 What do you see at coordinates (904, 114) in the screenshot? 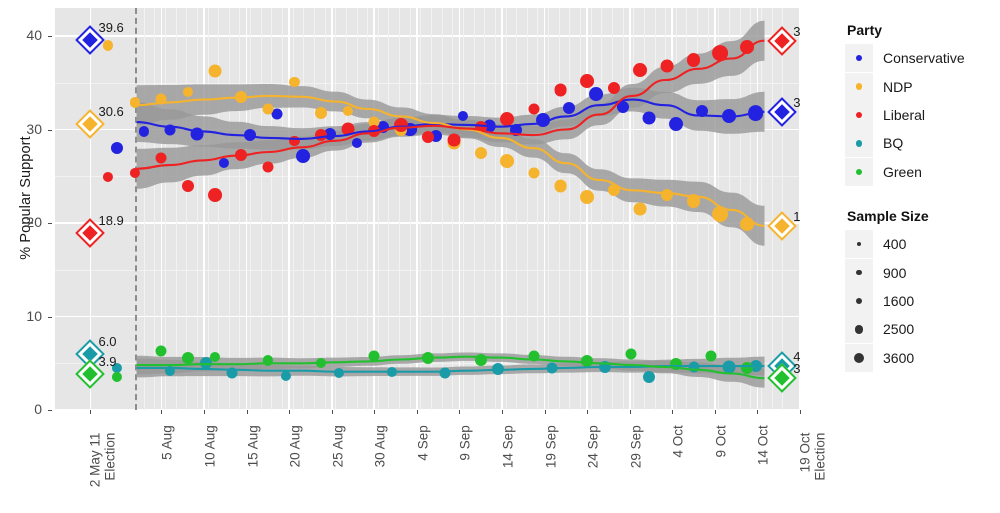
I see `legend-item-label: Liberal` at bounding box center [904, 114].